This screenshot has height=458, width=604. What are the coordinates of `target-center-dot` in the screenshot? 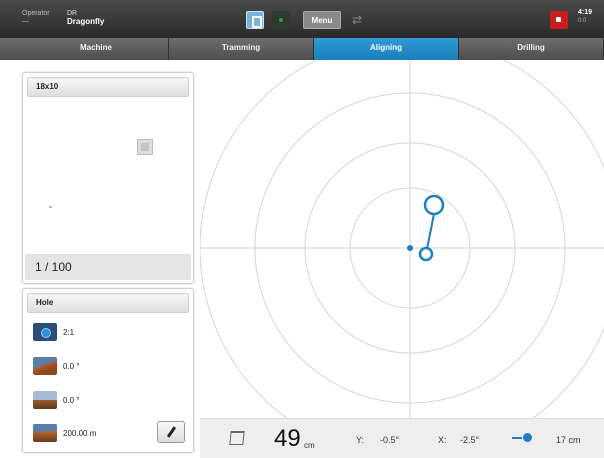 It's located at (410, 248).